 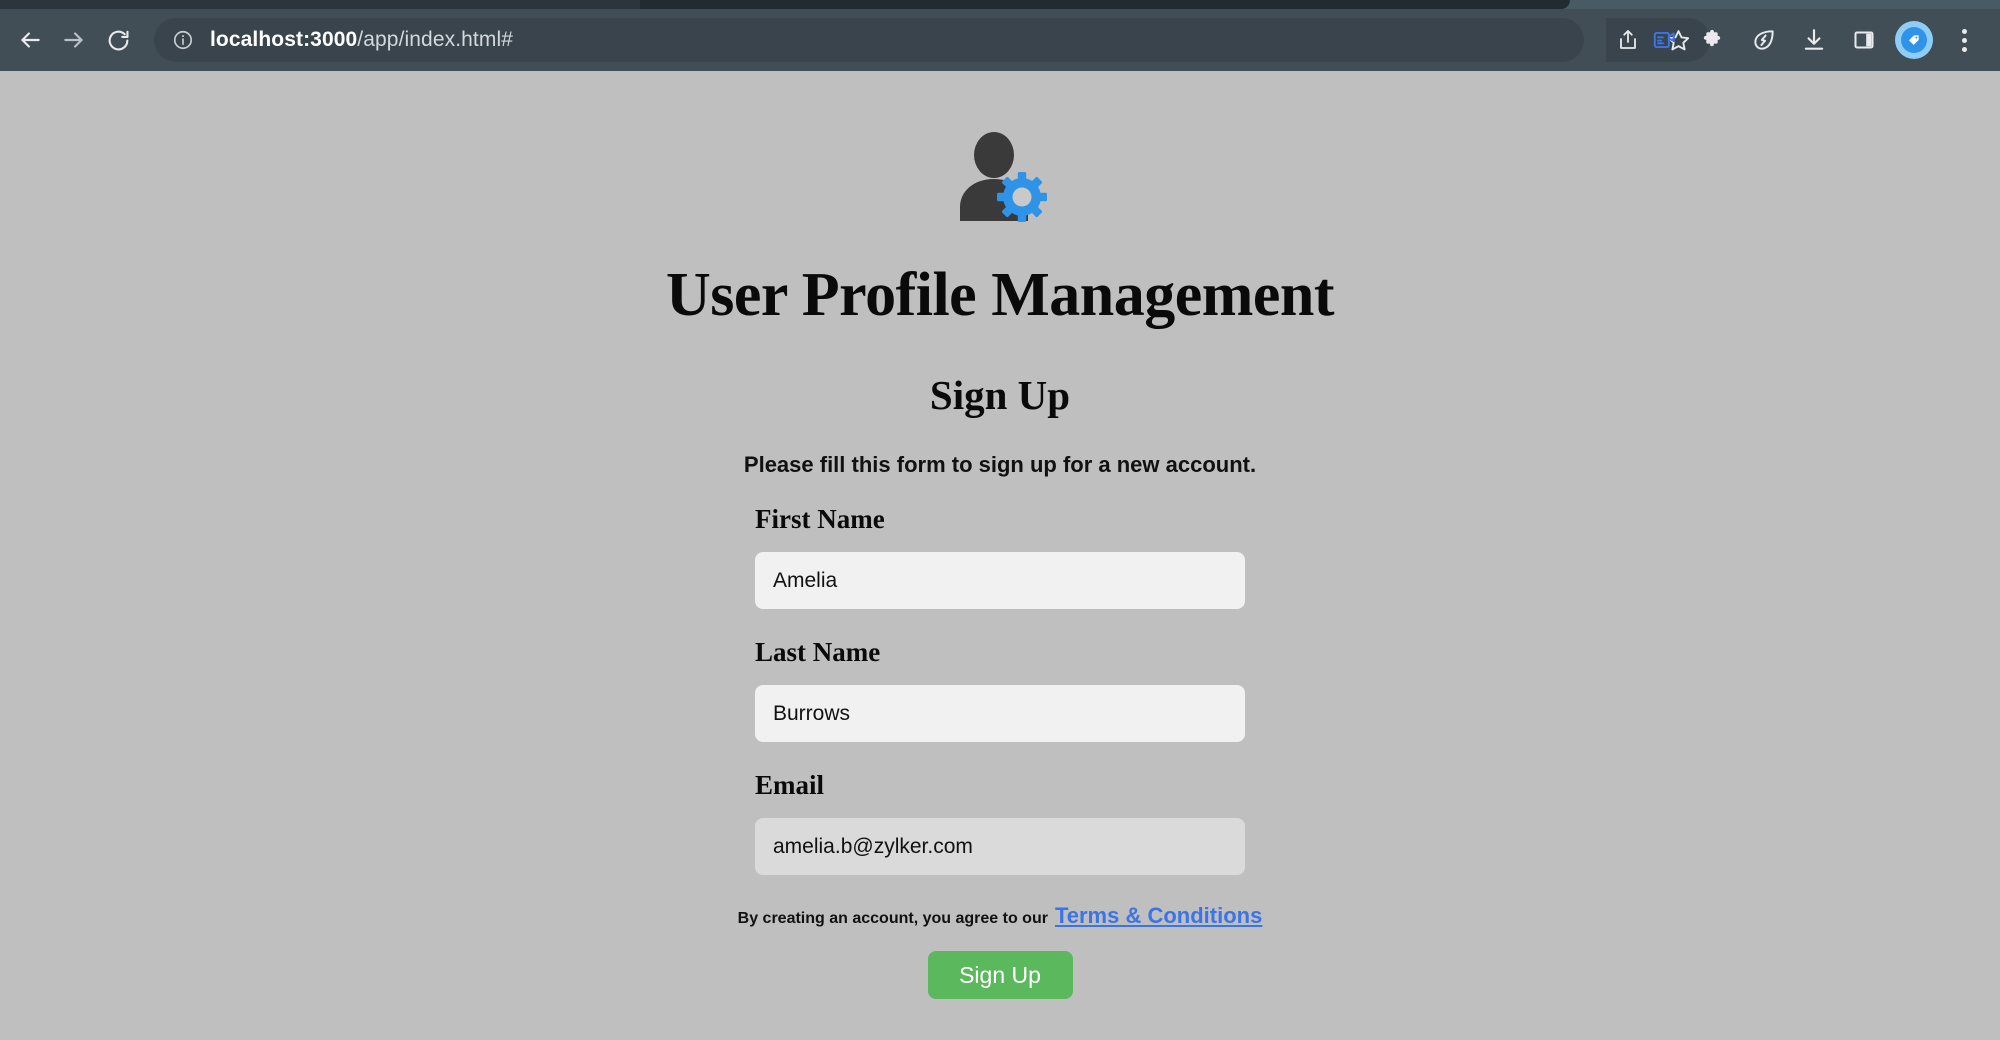 I want to click on section-title: Sign Up, so click(x=1000, y=395).